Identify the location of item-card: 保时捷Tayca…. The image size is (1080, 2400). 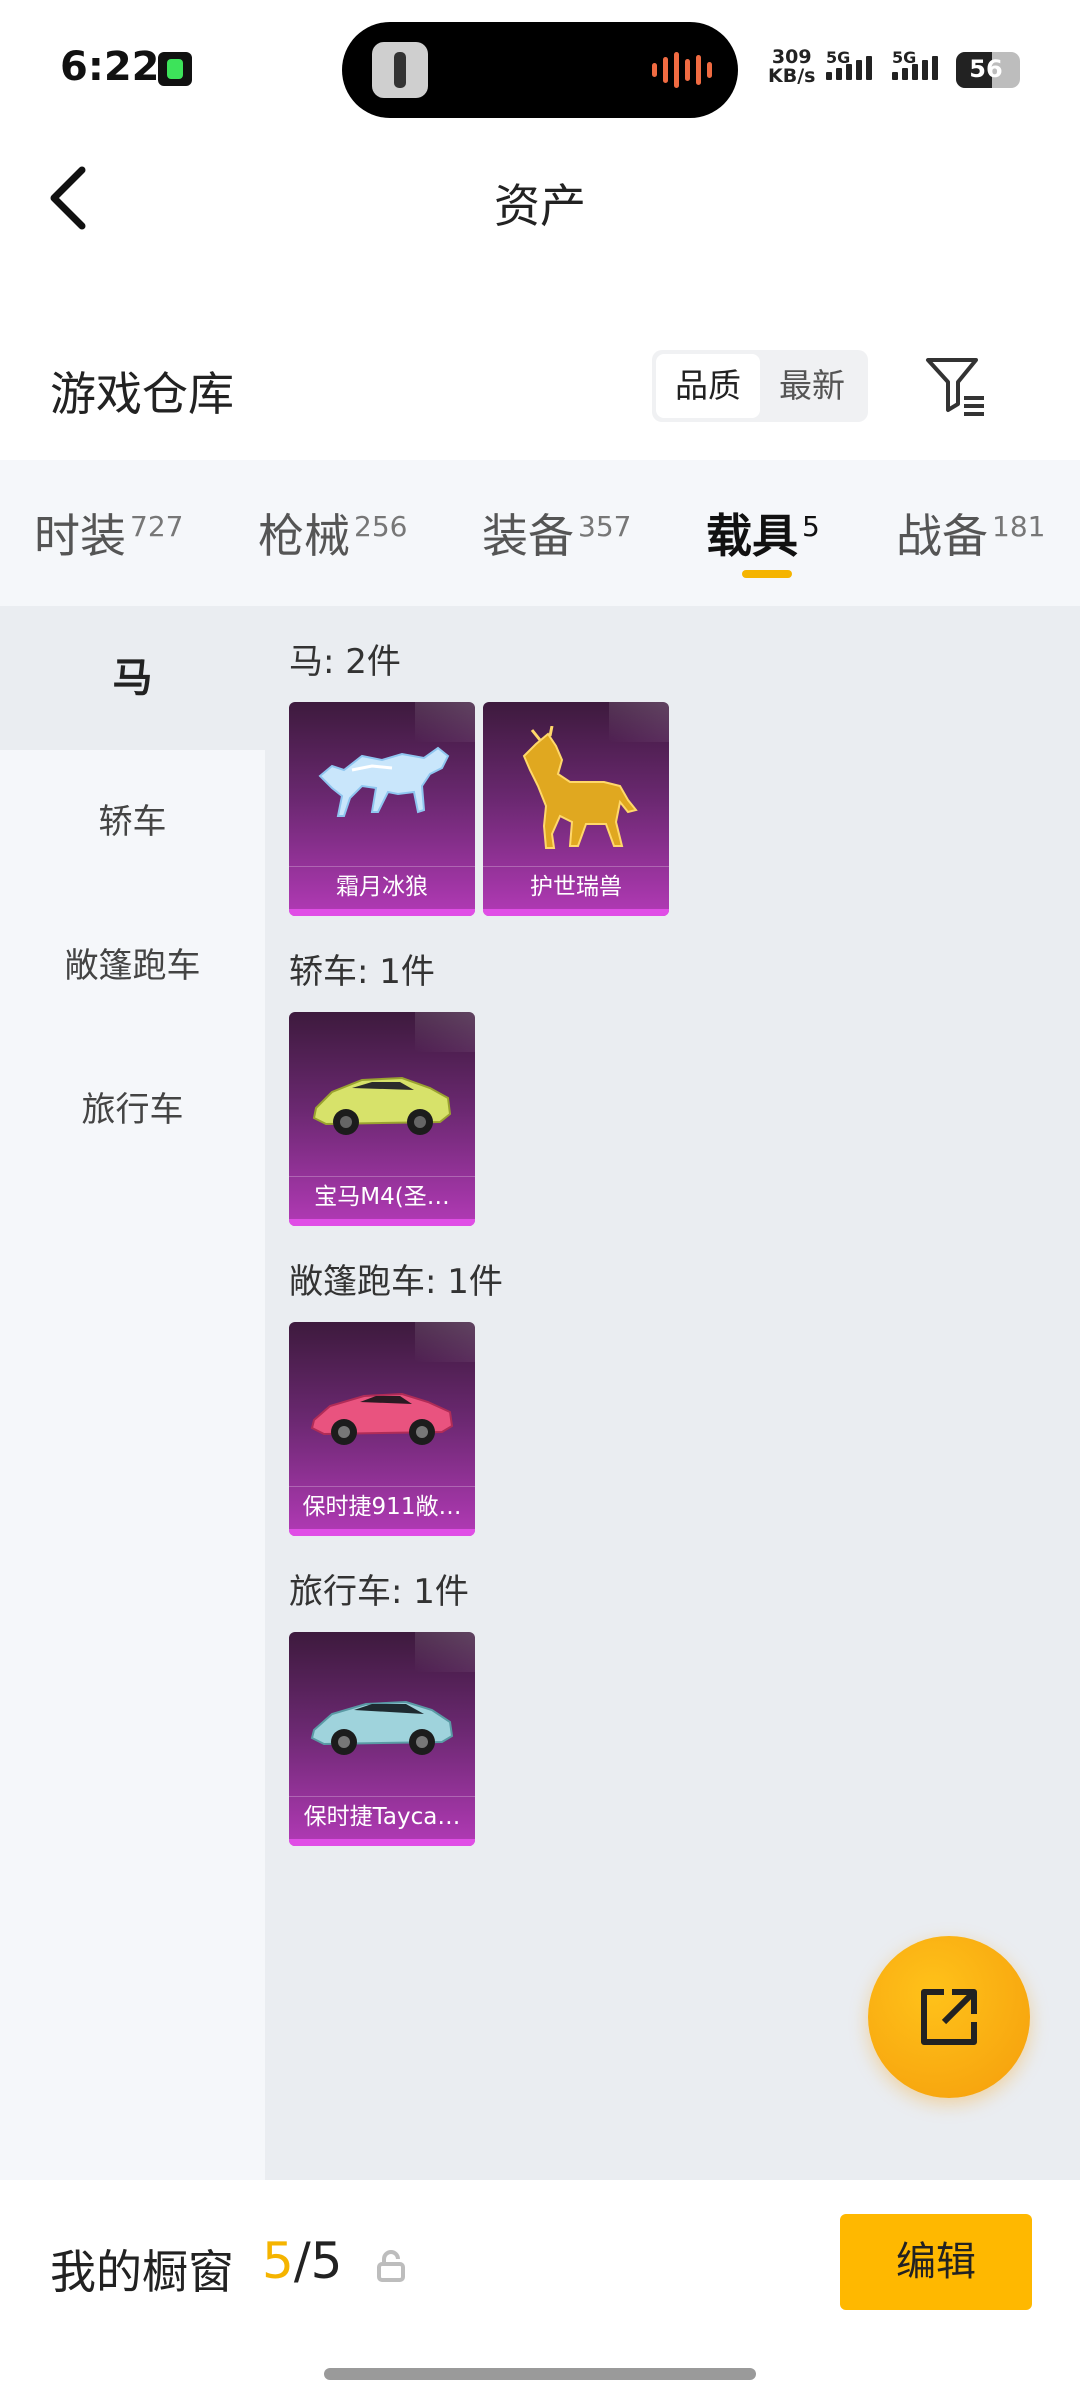
(382, 1739).